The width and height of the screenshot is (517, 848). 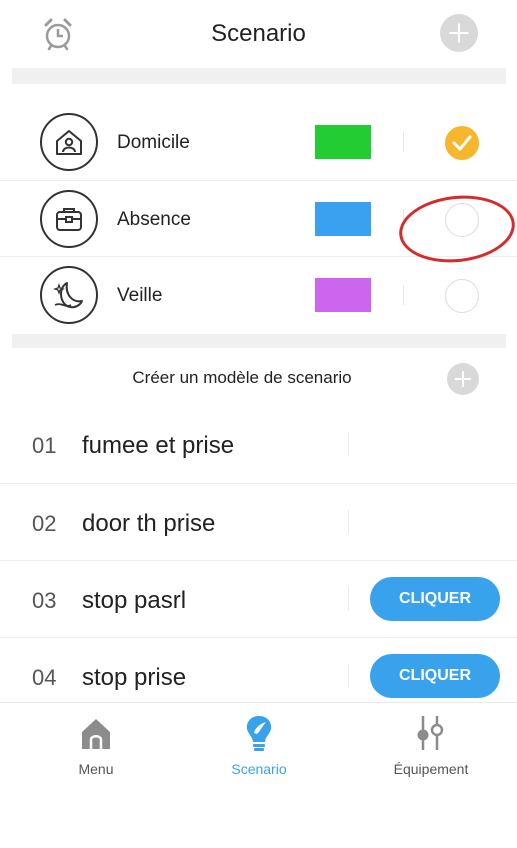 I want to click on model-row: 01 fumee et prise, so click(x=258, y=444).